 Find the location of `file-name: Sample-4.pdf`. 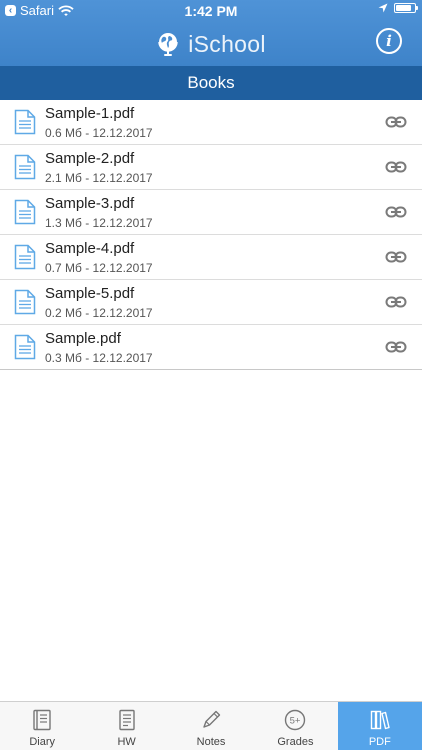

file-name: Sample-4.pdf is located at coordinates (90, 248).